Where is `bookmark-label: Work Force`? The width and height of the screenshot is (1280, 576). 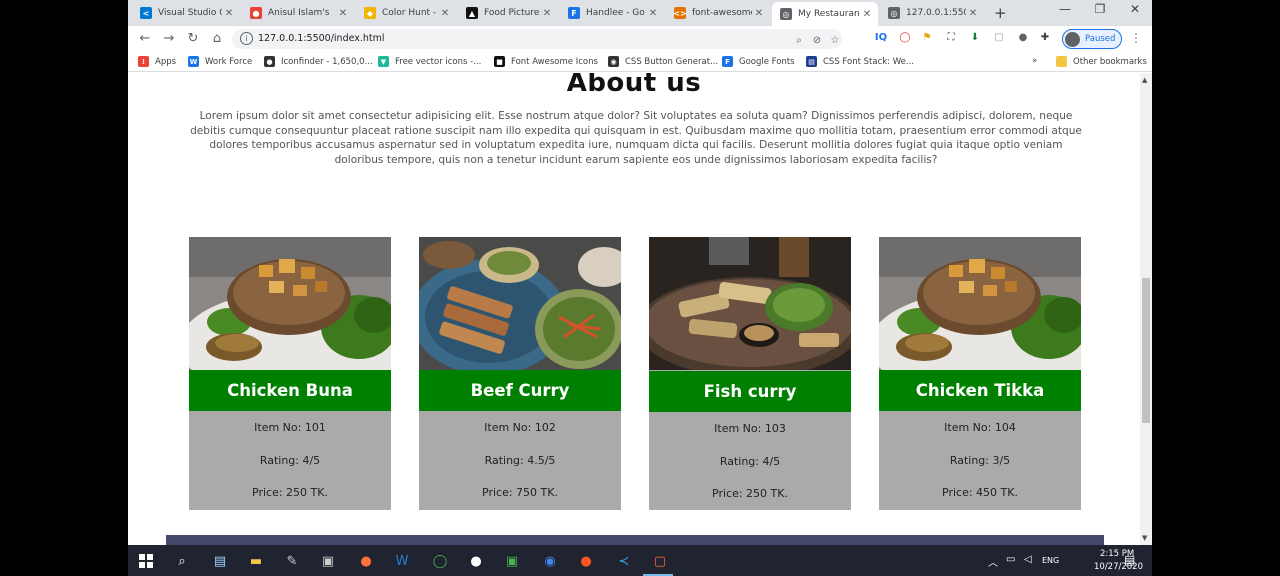 bookmark-label: Work Force is located at coordinates (229, 61).